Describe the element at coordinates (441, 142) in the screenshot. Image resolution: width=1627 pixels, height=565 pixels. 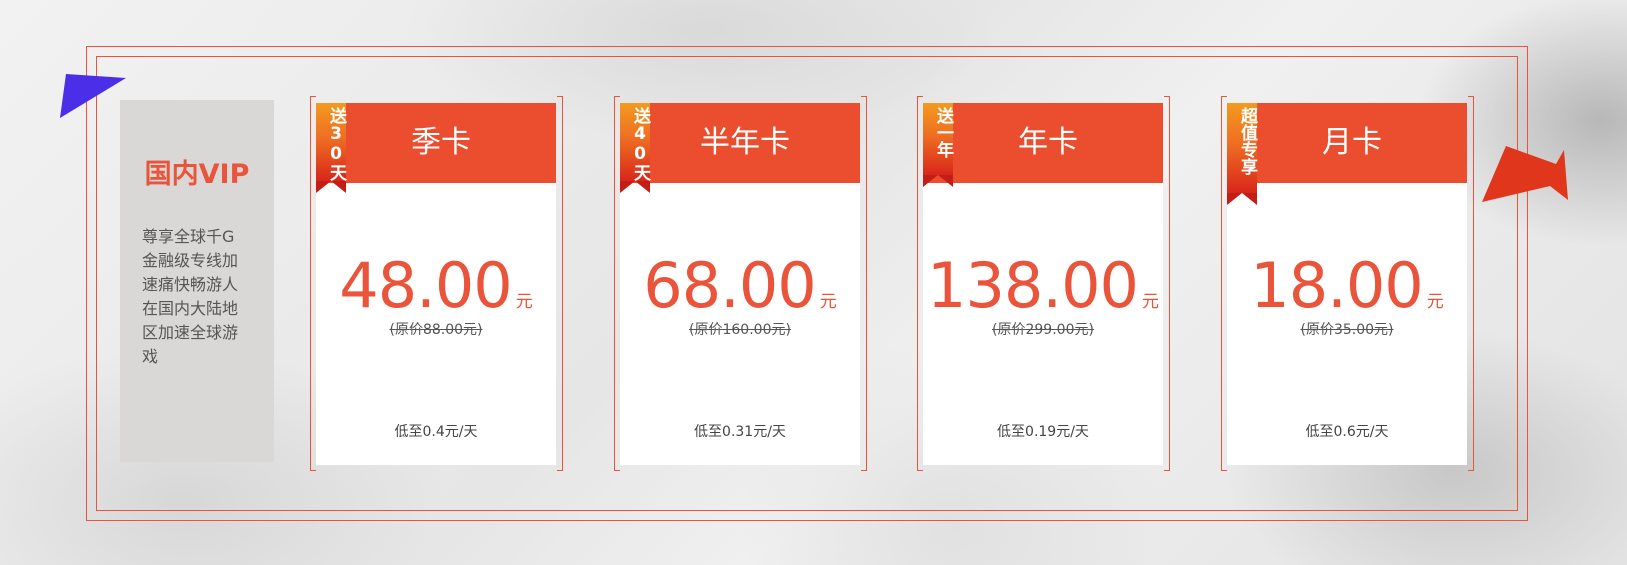
I see `plan-name: 季卡` at that location.